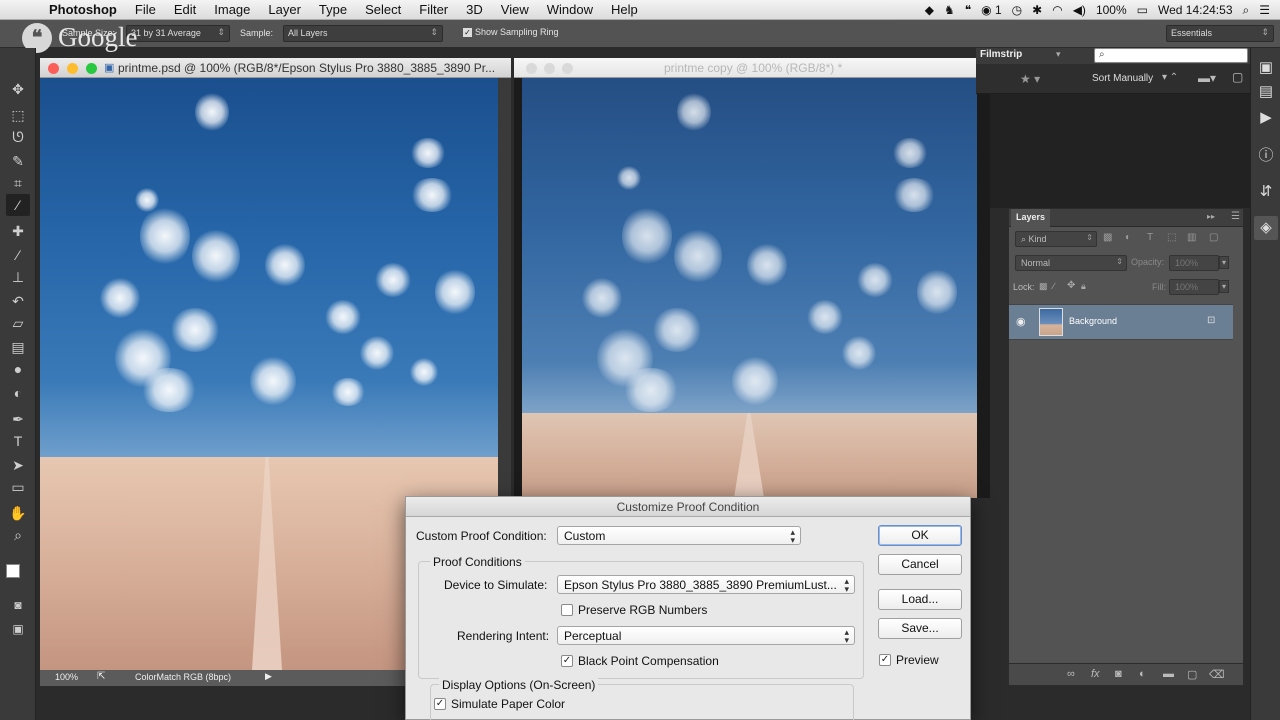  I want to click on menu-view: View, so click(515, 9).